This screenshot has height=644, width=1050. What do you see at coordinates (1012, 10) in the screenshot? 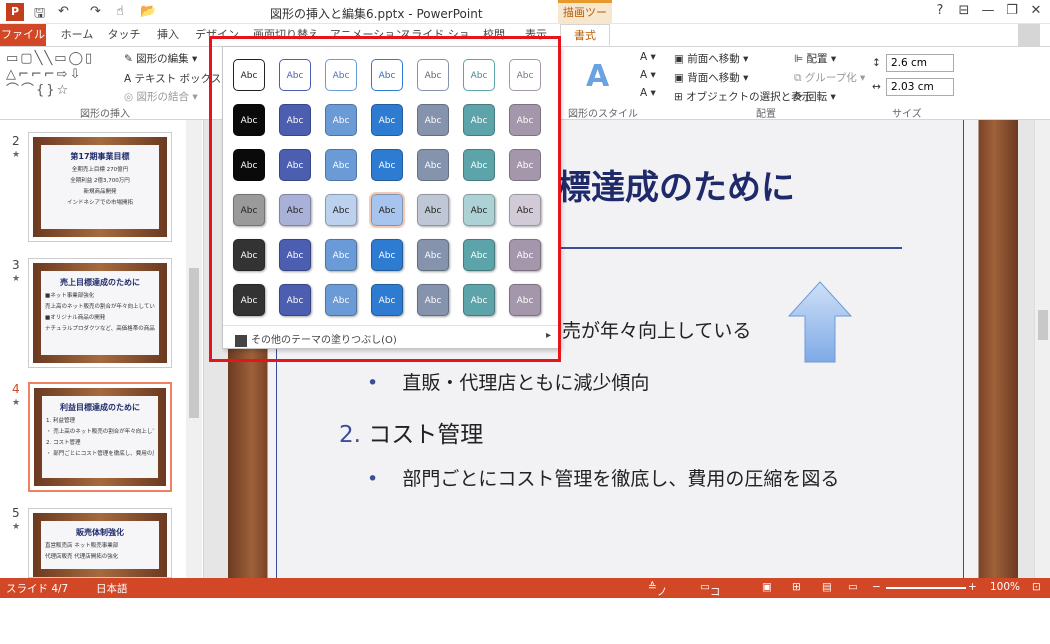
I see `restore-button: ❐` at bounding box center [1012, 10].